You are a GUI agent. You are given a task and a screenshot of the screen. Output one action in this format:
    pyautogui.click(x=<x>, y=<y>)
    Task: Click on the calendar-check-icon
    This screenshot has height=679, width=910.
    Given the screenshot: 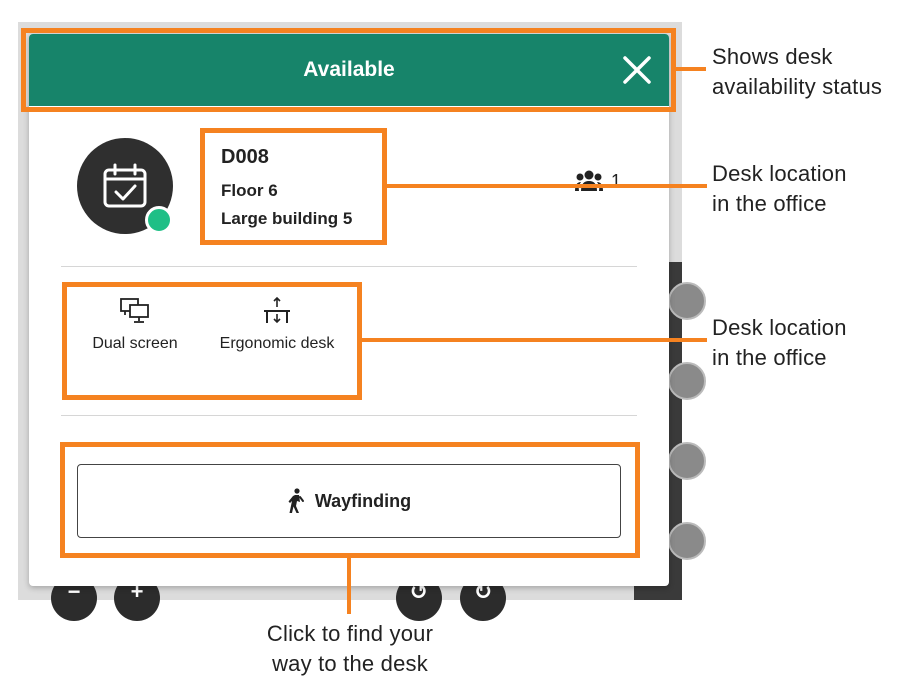 What is the action you would take?
    pyautogui.click(x=125, y=185)
    